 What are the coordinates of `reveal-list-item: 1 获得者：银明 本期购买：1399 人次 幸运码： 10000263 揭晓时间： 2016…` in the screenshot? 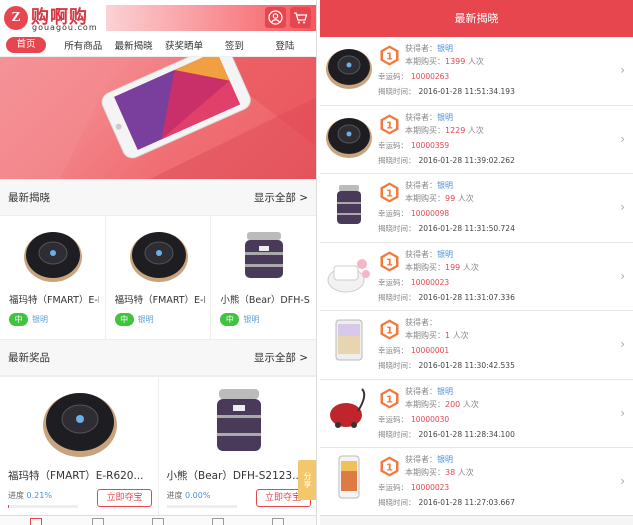 It's located at (476, 71).